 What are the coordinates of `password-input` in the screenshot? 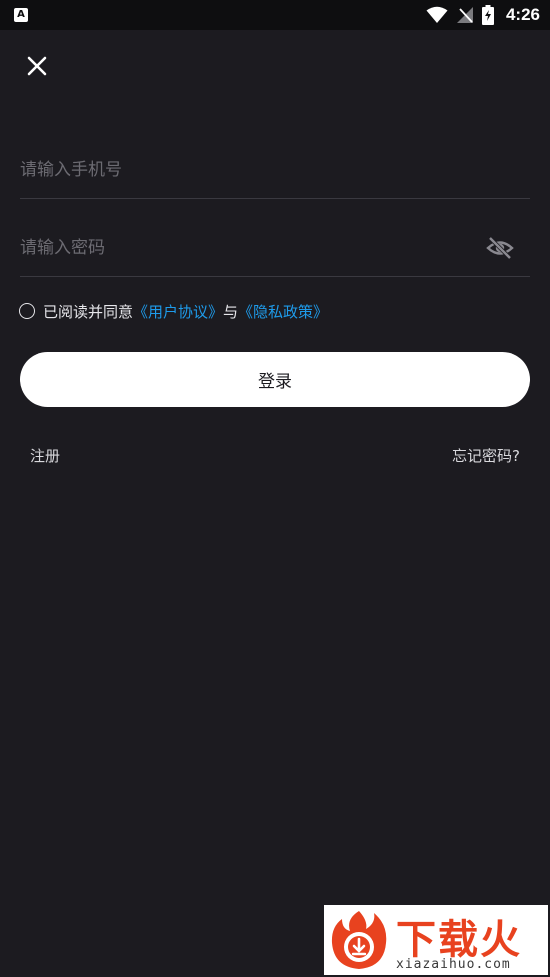 It's located at (275, 248).